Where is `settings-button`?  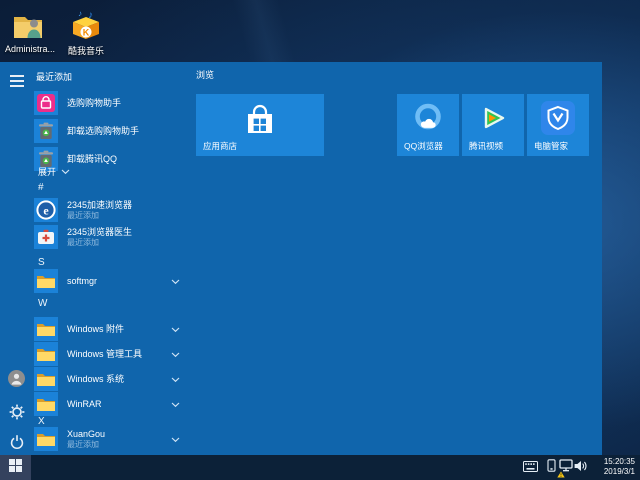 settings-button is located at coordinates (16, 414).